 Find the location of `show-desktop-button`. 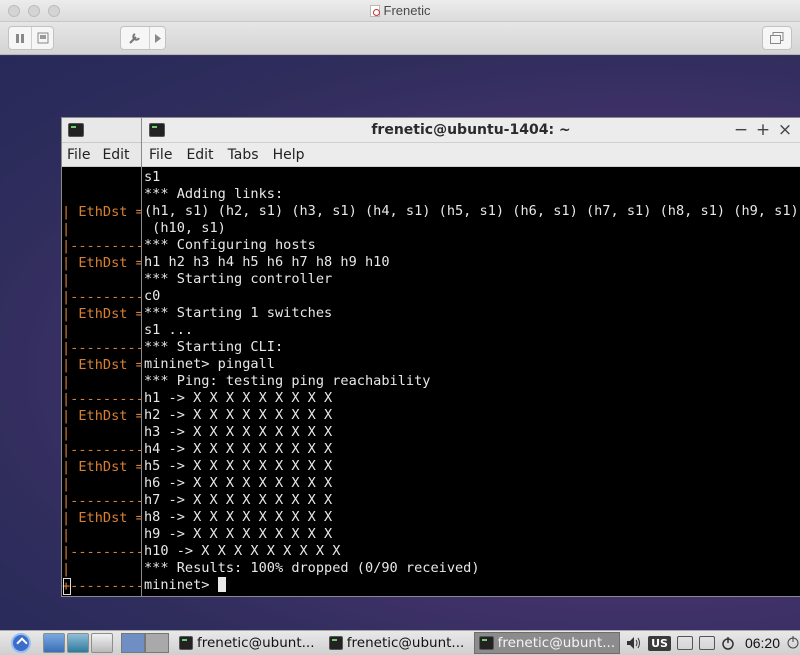

show-desktop-button is located at coordinates (54, 643).